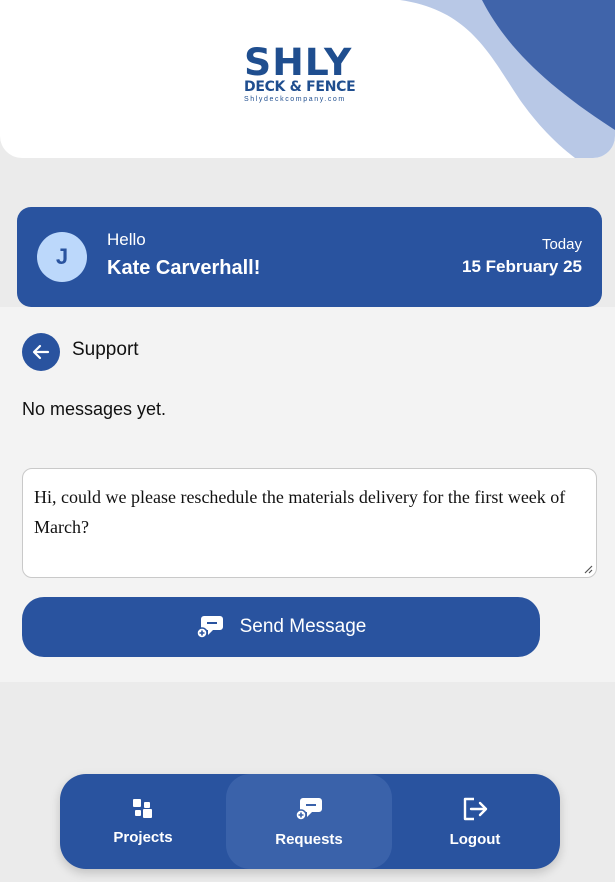  I want to click on logout-icon, so click(475, 808).